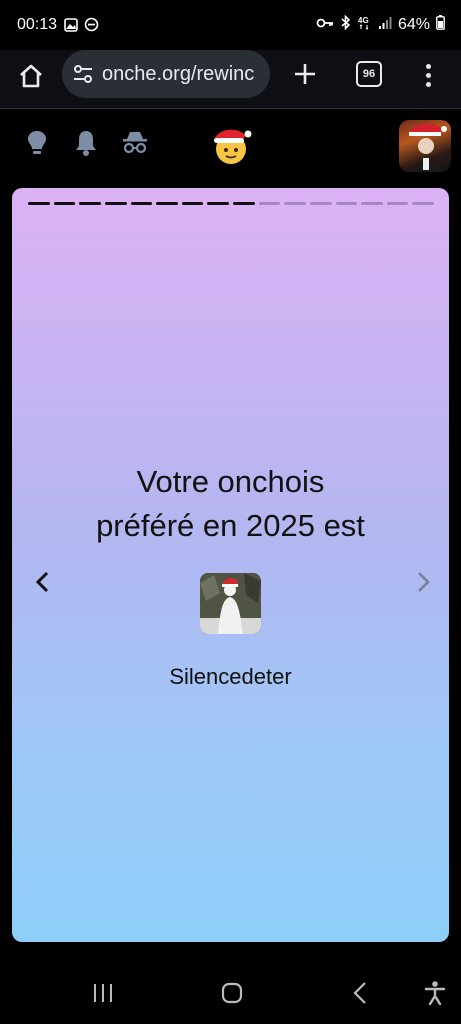 The image size is (461, 1024). What do you see at coordinates (231, 203) in the screenshot?
I see `story-progress` at bounding box center [231, 203].